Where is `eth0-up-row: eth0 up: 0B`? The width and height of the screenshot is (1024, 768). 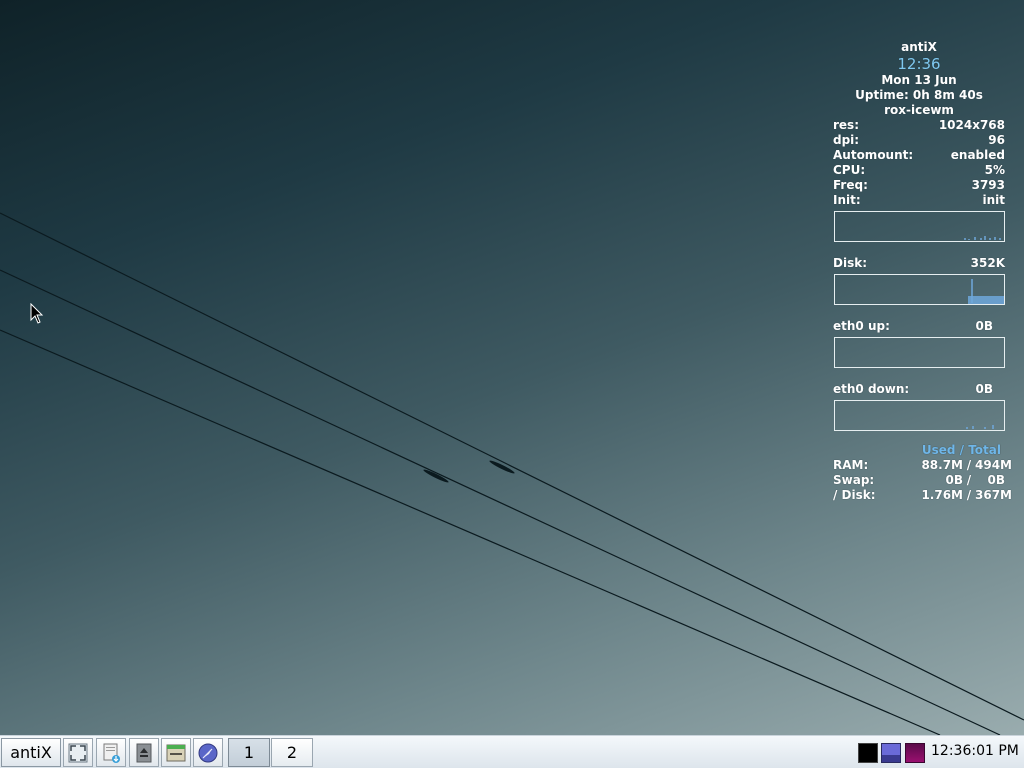 eth0-up-row: eth0 up: 0B is located at coordinates (919, 326).